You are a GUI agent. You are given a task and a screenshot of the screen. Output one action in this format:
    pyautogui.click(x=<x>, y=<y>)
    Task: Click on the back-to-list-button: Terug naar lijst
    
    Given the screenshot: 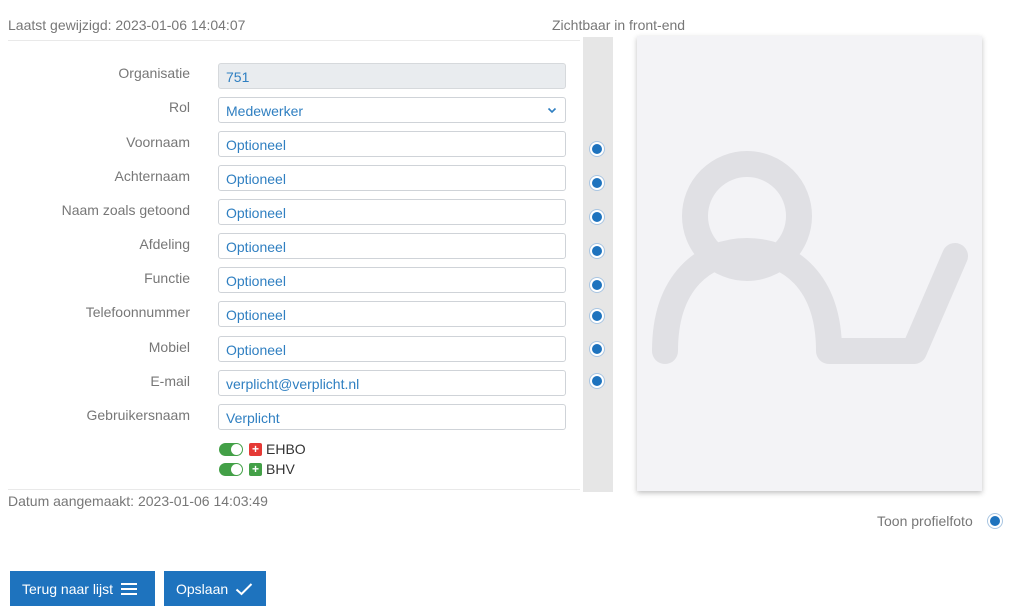 What is the action you would take?
    pyautogui.click(x=82, y=588)
    